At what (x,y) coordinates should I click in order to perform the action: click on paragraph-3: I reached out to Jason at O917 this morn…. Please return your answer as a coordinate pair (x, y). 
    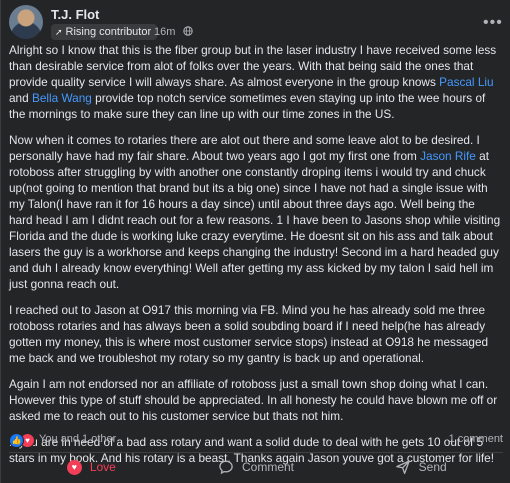
    Looking at the image, I should click on (249, 334).